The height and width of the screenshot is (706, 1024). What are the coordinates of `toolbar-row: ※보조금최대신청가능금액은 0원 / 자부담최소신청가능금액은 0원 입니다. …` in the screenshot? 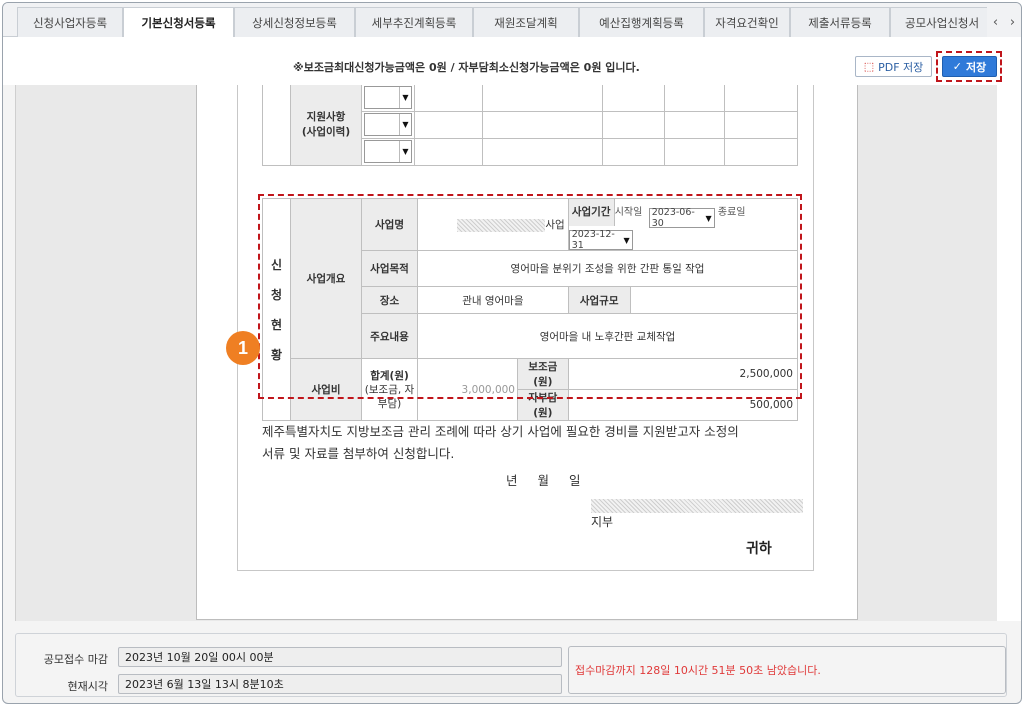 It's located at (512, 79).